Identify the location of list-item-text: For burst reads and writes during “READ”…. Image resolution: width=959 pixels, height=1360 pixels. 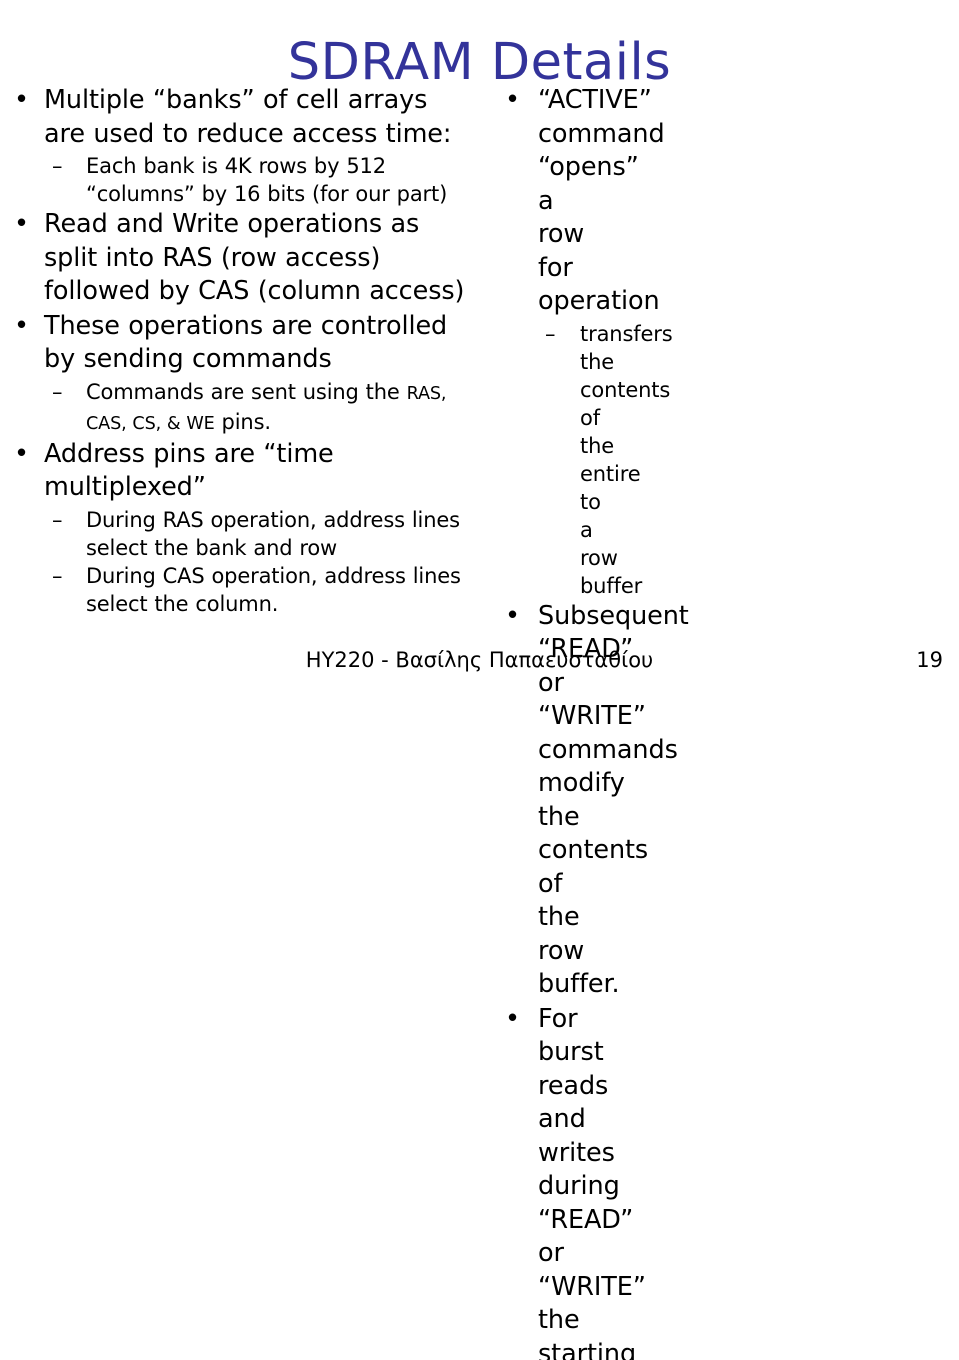
(595, 1182).